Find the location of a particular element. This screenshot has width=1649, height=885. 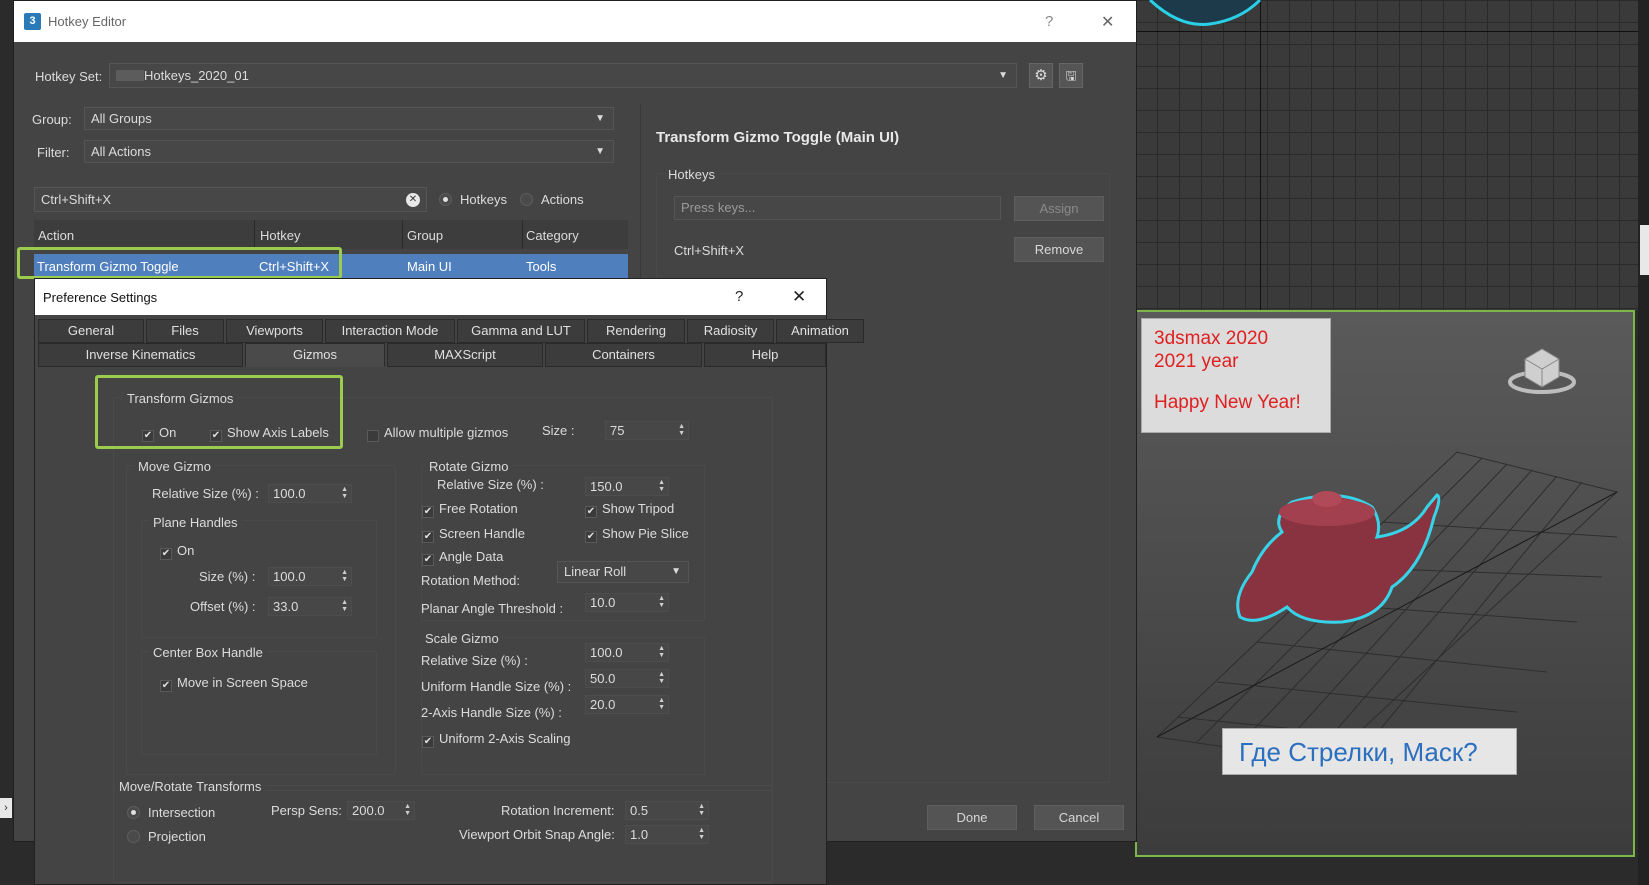

plane-offset-spinner: 33.0 ▲ ▼ is located at coordinates (310, 606).